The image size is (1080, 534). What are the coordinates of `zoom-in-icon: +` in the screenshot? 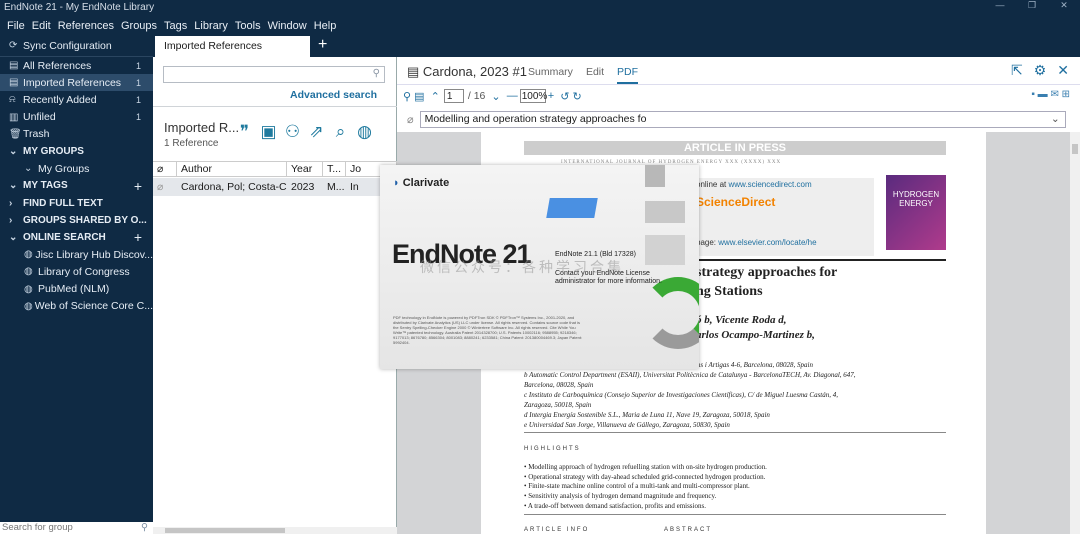 It's located at (554, 96).